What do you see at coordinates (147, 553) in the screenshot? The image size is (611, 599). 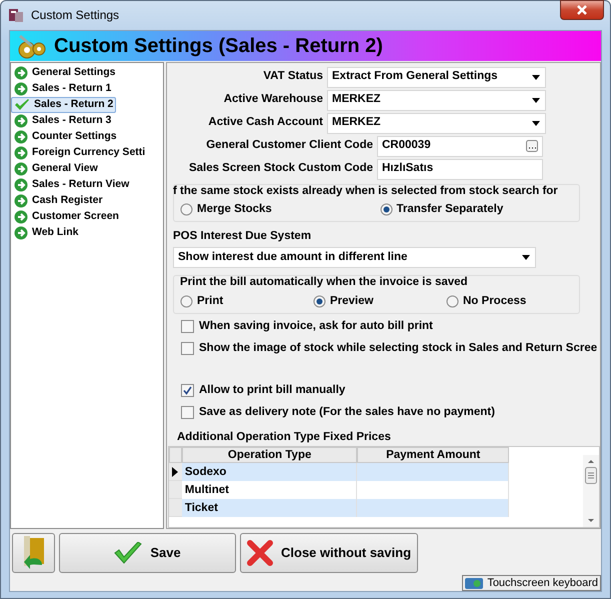 I see `save-button: Save` at bounding box center [147, 553].